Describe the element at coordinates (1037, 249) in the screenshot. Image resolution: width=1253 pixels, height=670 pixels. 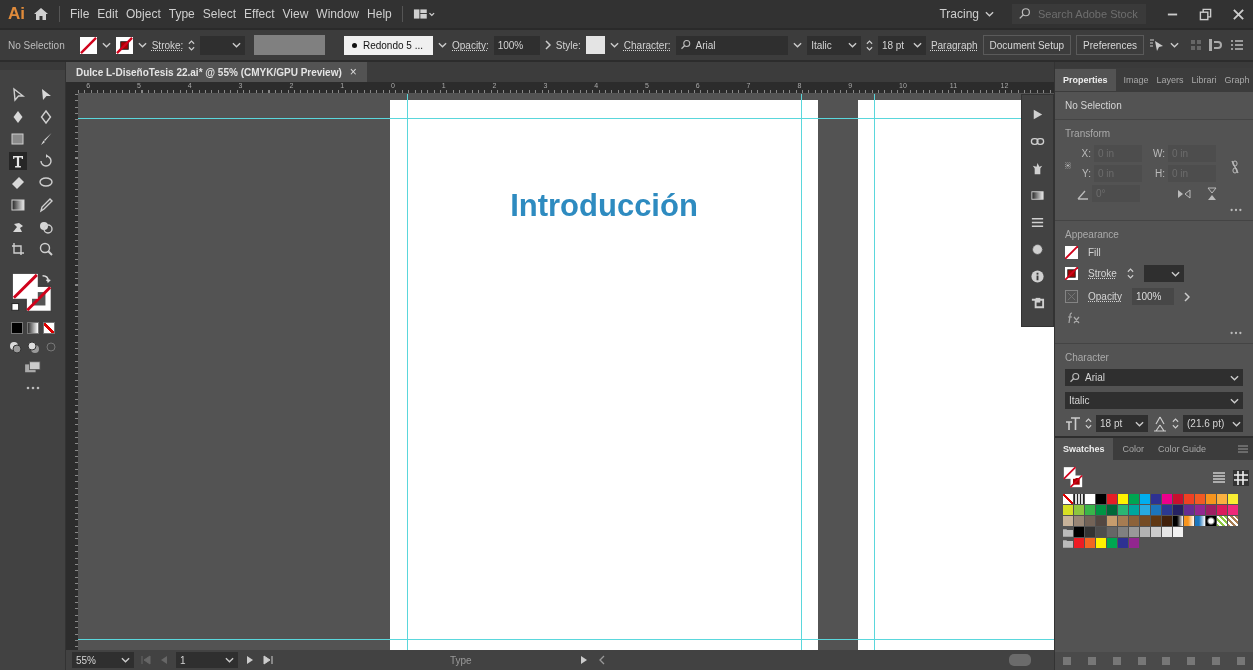
I see `sun-icon` at that location.